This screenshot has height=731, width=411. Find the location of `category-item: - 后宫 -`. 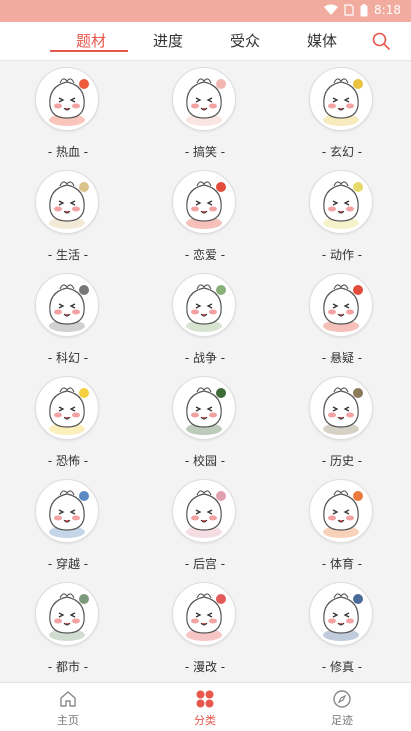

category-item: - 后宫 - is located at coordinates (205, 523).